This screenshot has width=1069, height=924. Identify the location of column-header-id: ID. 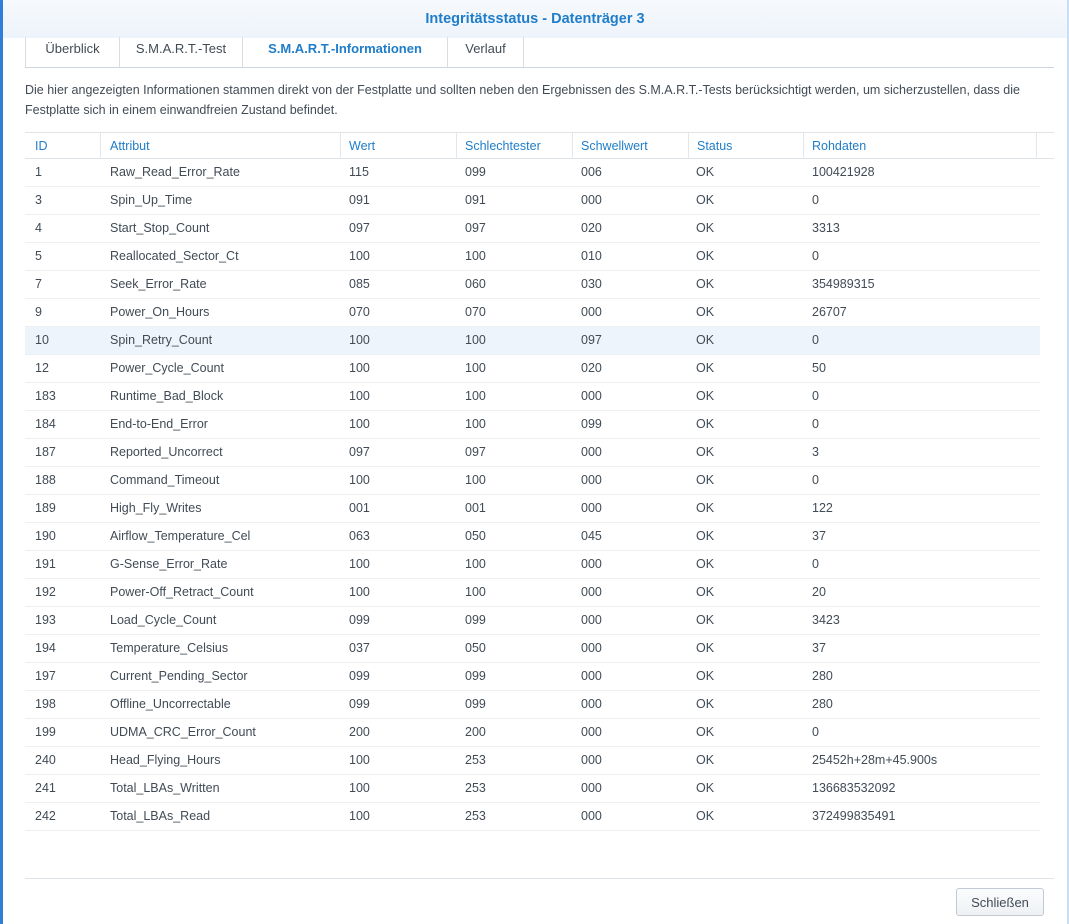
(63, 146).